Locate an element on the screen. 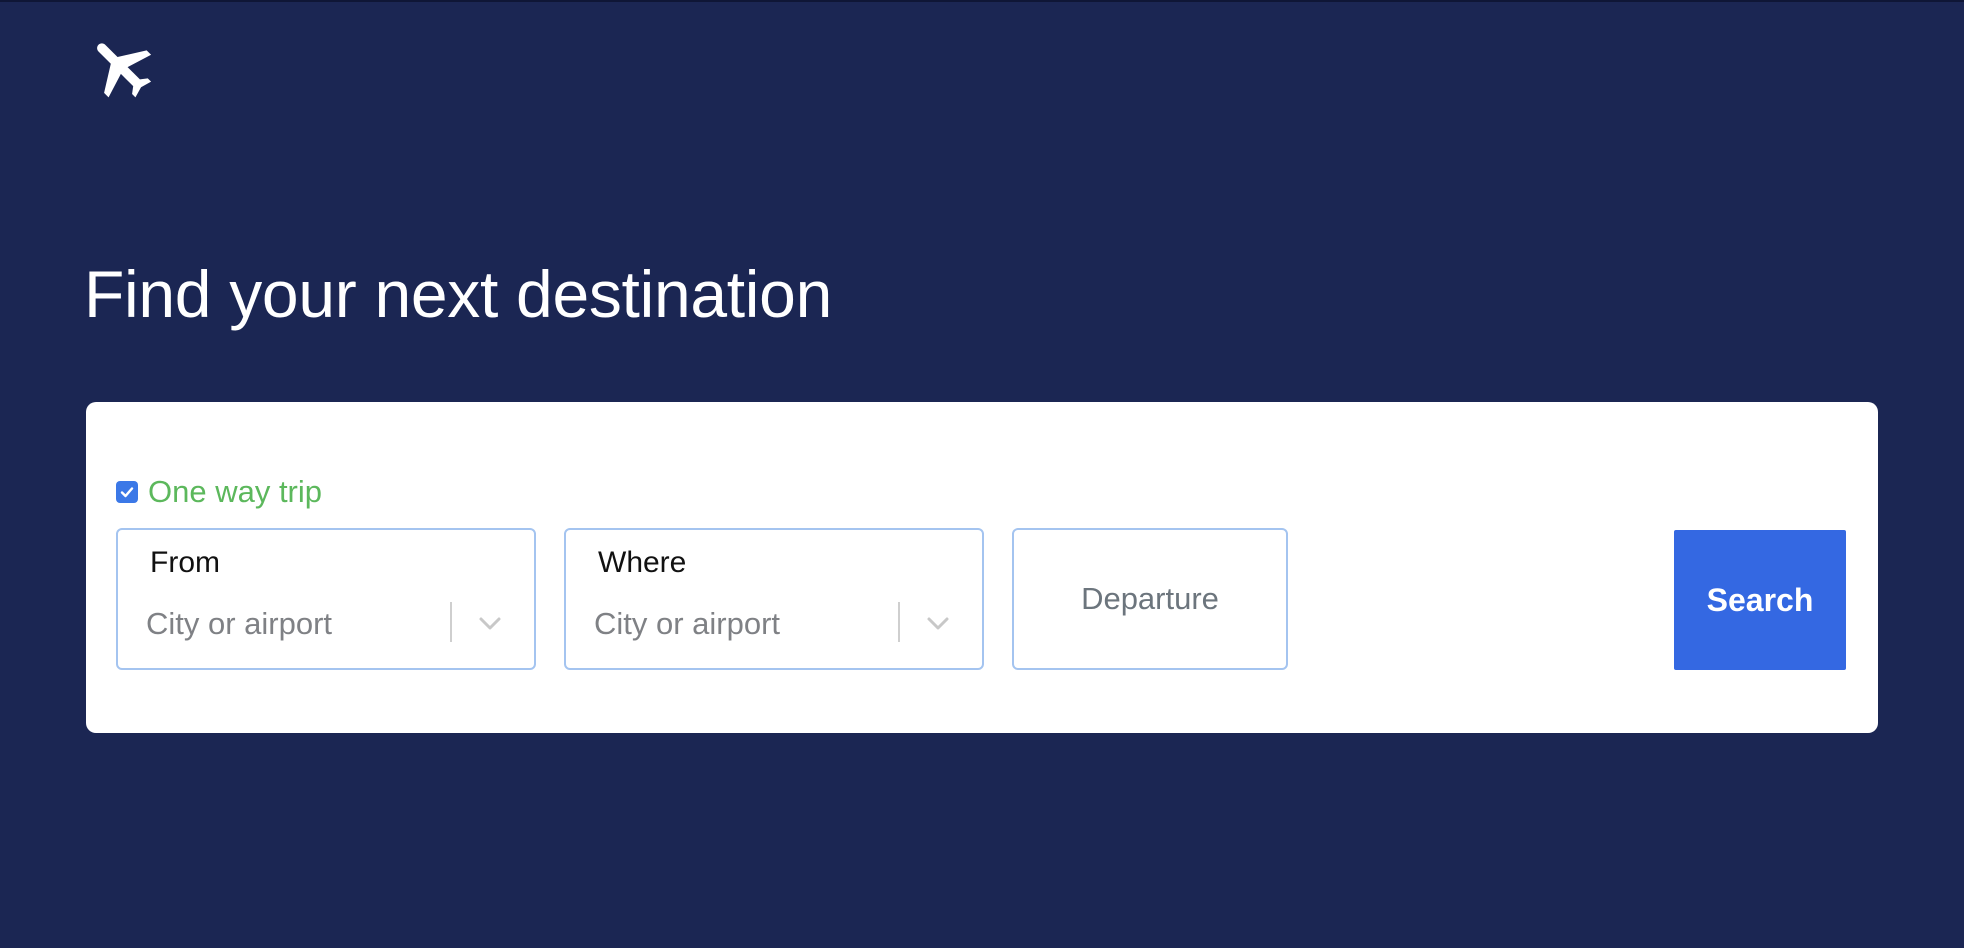  departure-placeholder: Departure is located at coordinates (1150, 598).